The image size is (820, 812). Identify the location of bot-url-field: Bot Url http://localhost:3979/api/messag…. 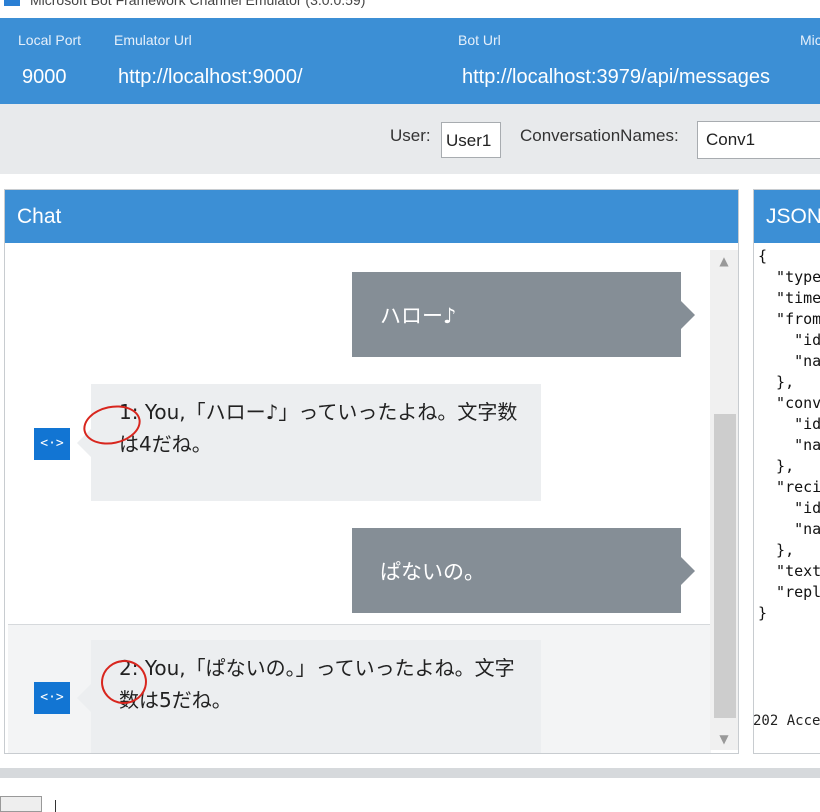
(614, 61).